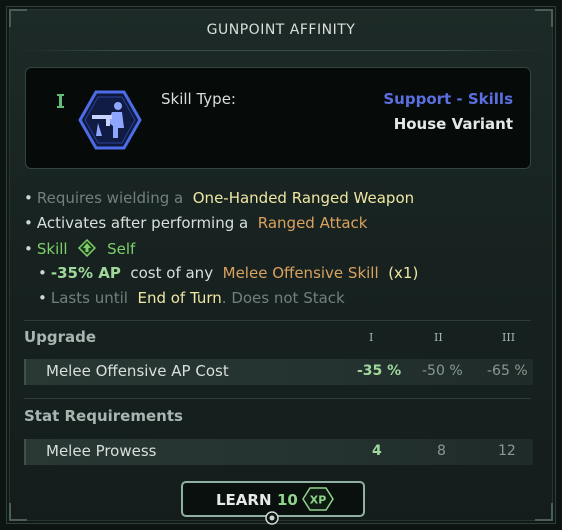 This screenshot has width=562, height=530. I want to click on stat-value-2: 8, so click(441, 451).